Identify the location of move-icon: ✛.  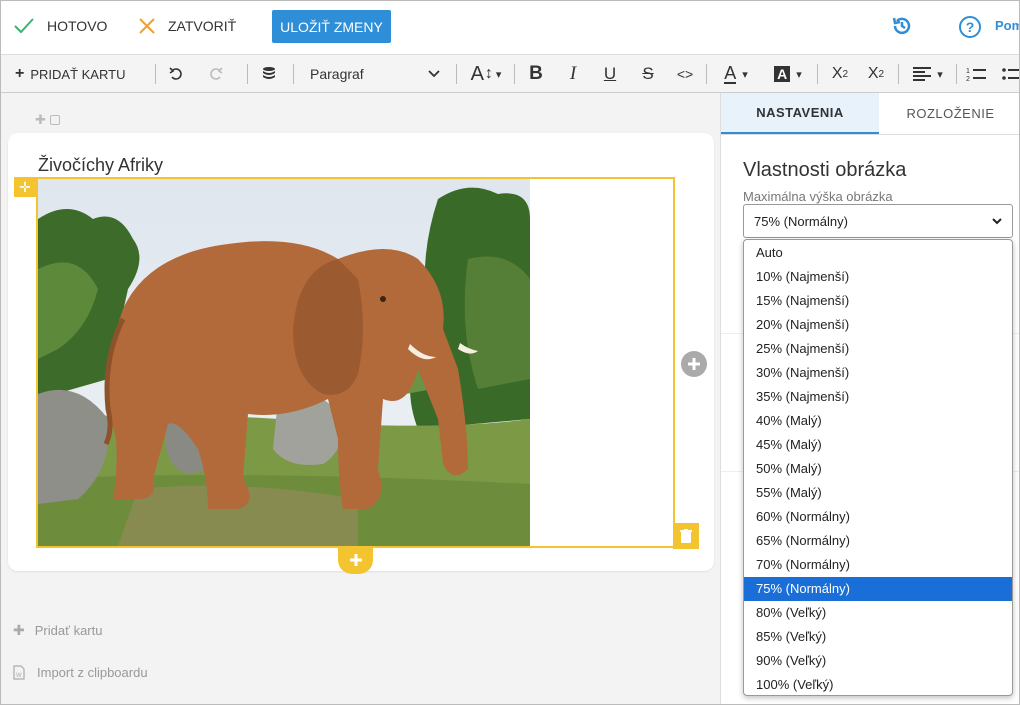
(25, 187).